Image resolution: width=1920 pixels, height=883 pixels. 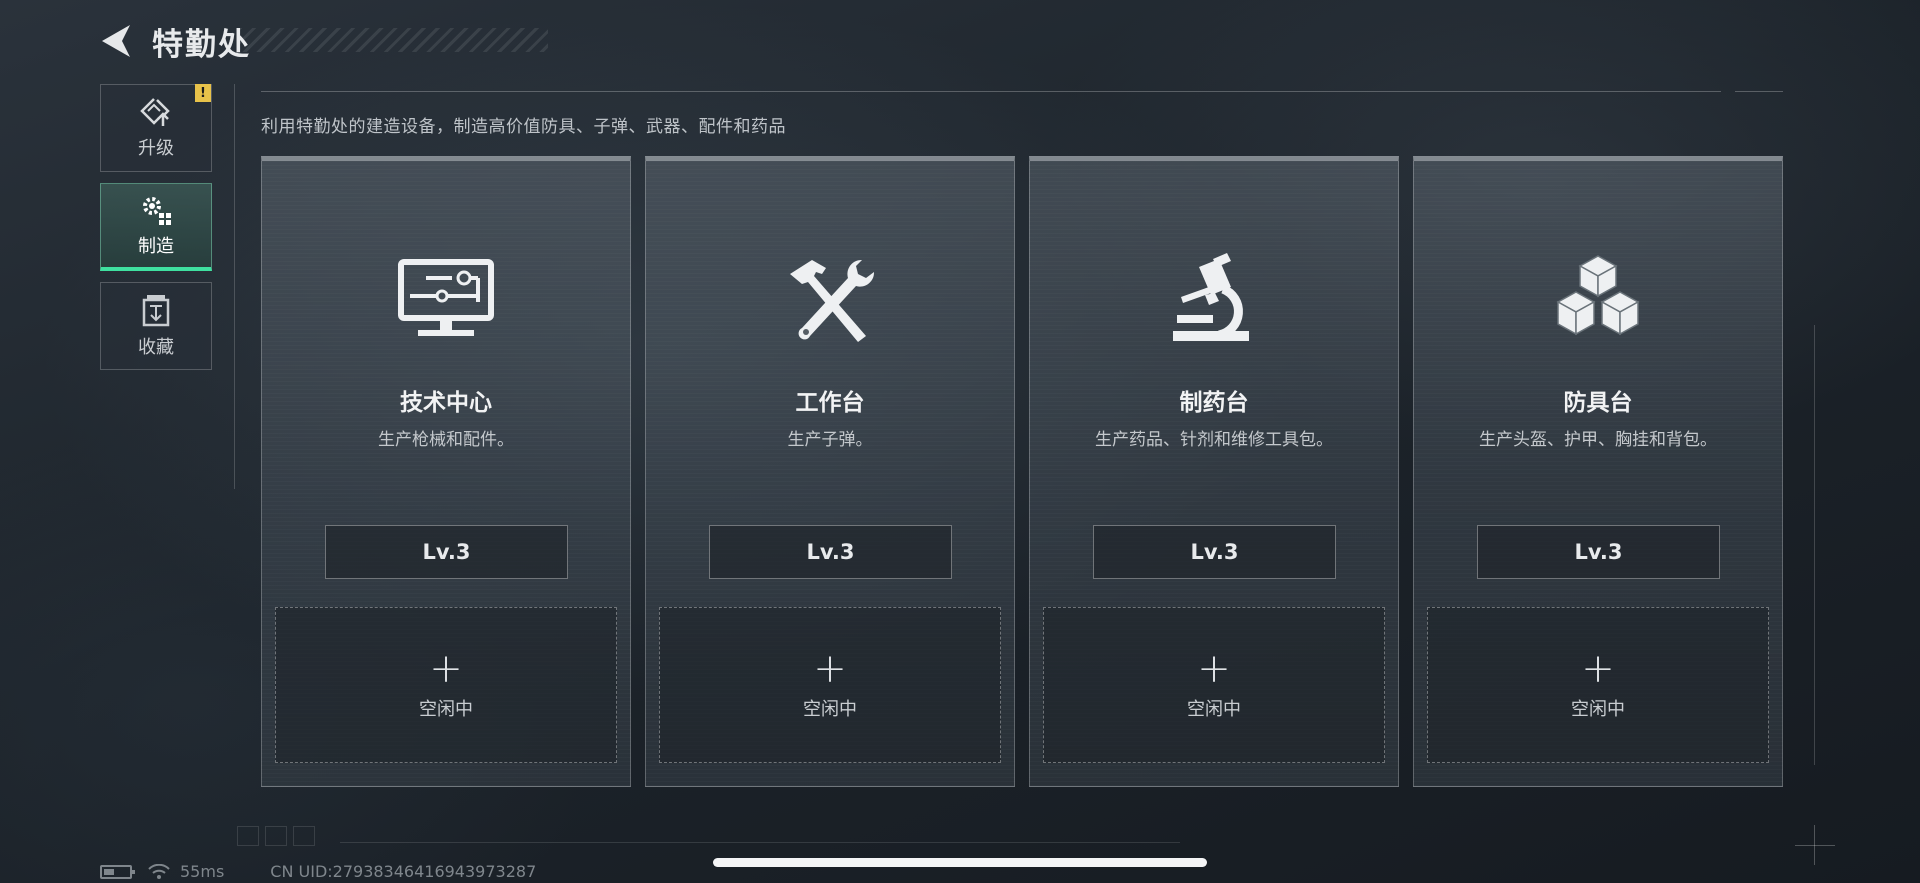 What do you see at coordinates (156, 227) in the screenshot?
I see `sidebar-item-manufacture: 制造` at bounding box center [156, 227].